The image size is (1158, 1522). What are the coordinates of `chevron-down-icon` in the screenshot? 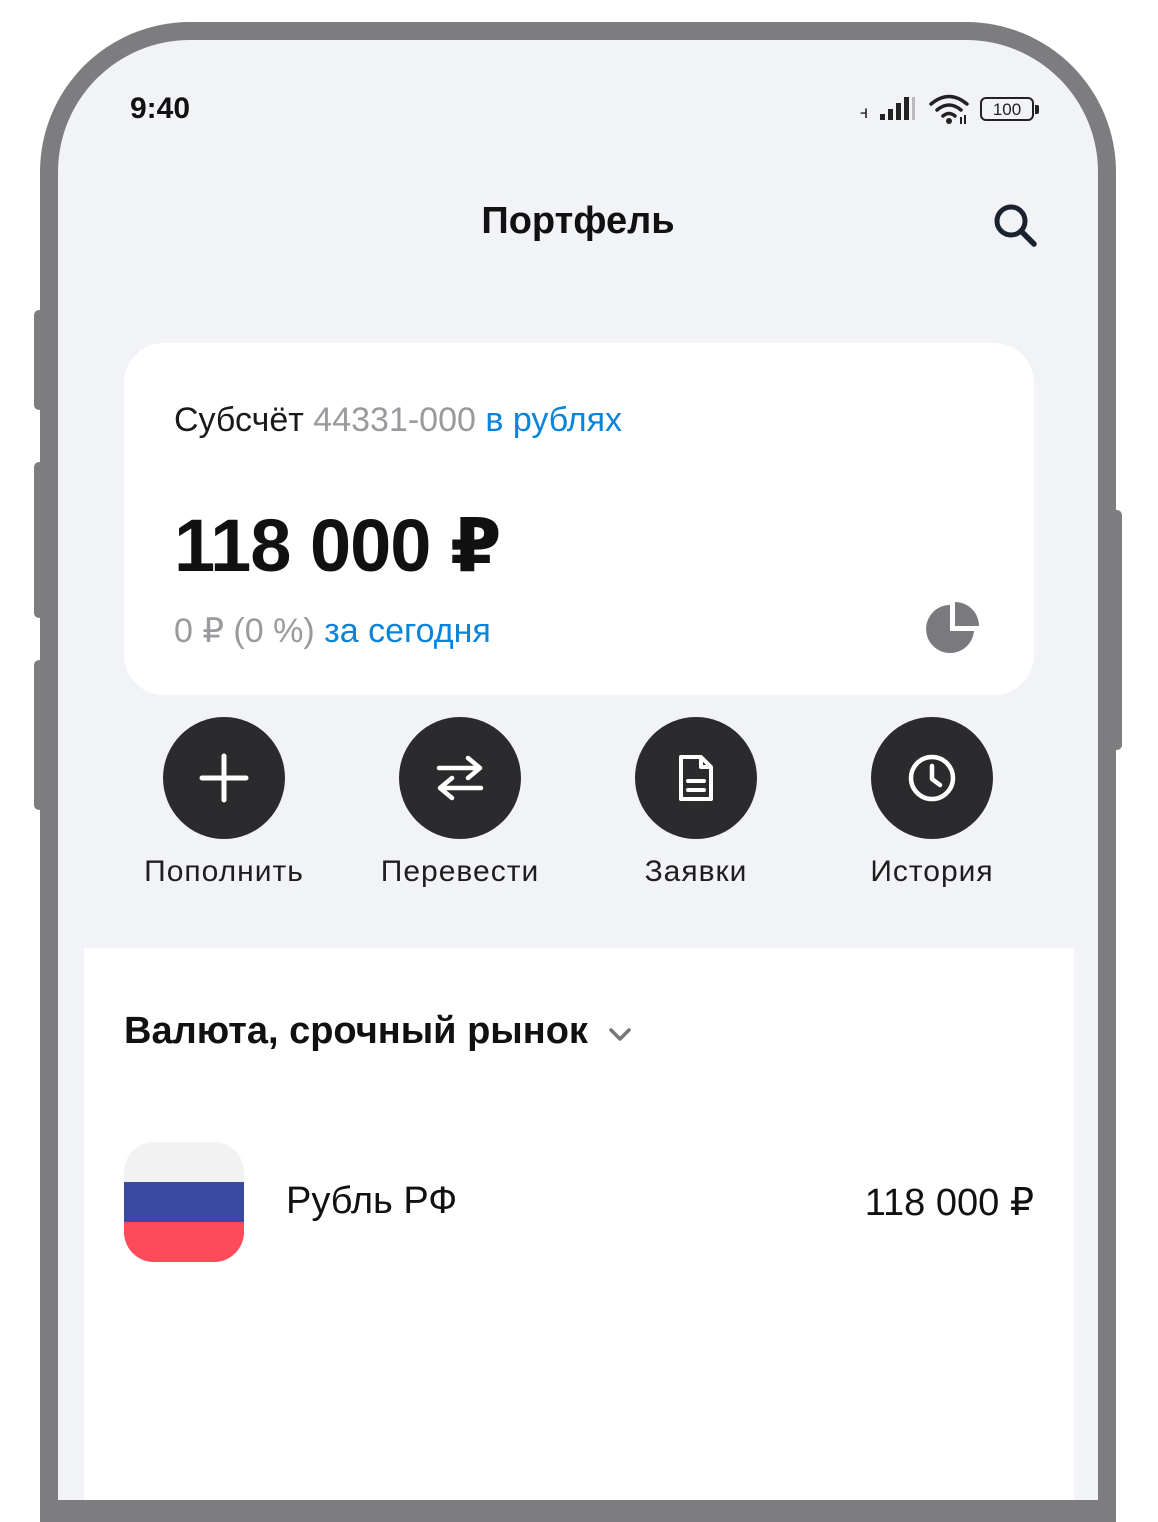 It's located at (620, 1034).